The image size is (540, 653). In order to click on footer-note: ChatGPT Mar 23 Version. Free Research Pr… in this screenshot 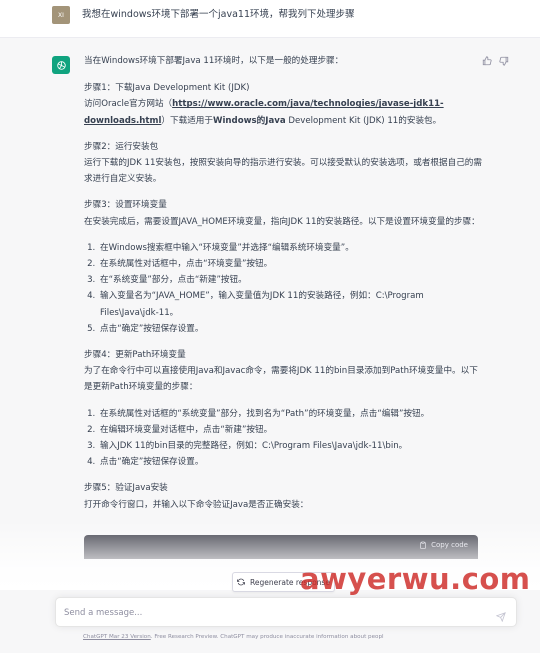, I will do `click(233, 637)`.